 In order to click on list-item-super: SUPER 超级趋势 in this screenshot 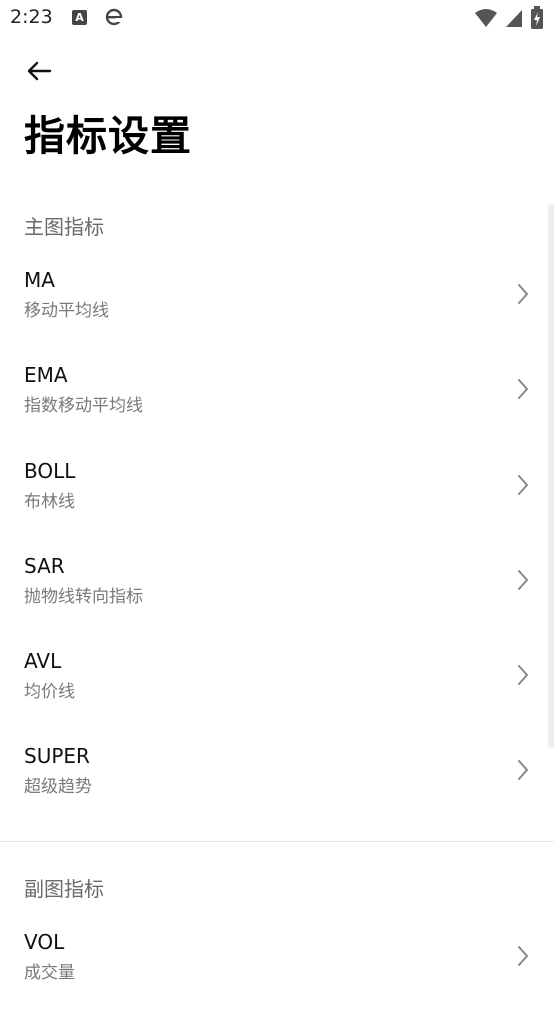, I will do `click(274, 777)`.